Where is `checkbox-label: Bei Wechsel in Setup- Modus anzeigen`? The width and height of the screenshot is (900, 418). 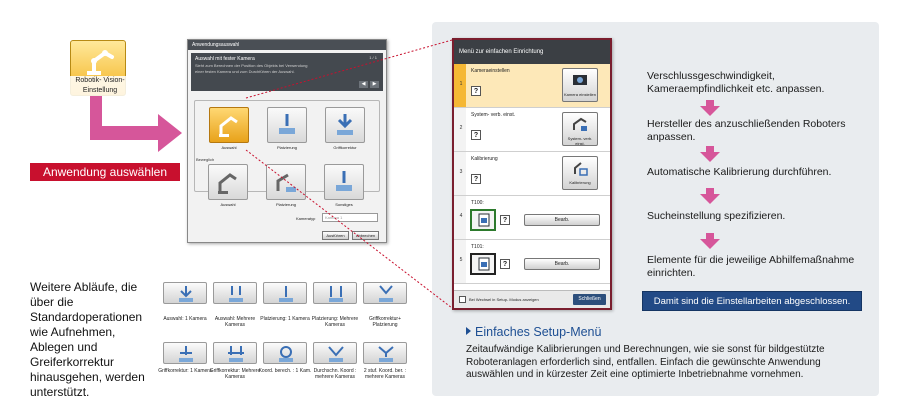 checkbox-label: Bei Wechsel in Setup- Modus anzeigen is located at coordinates (504, 299).